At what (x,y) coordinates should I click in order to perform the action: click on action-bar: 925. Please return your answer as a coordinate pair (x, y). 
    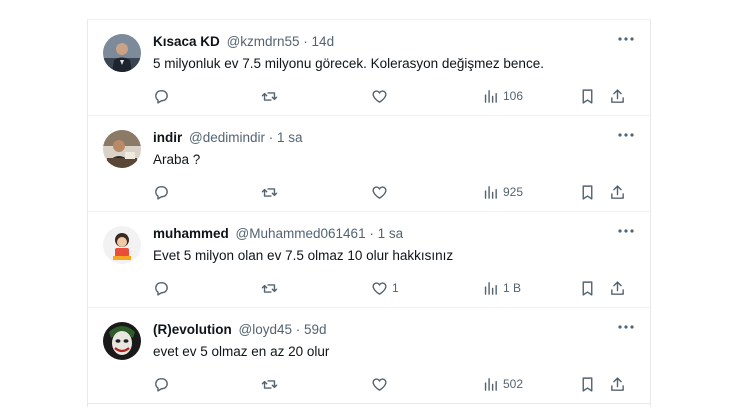
    Looking at the image, I should click on (394, 192).